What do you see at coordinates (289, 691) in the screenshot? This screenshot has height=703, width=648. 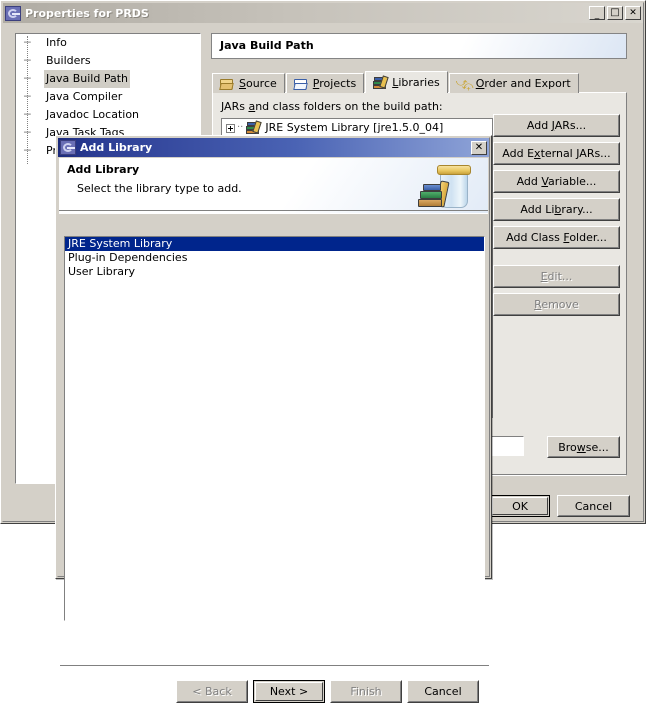 I see `next-button: Next >` at bounding box center [289, 691].